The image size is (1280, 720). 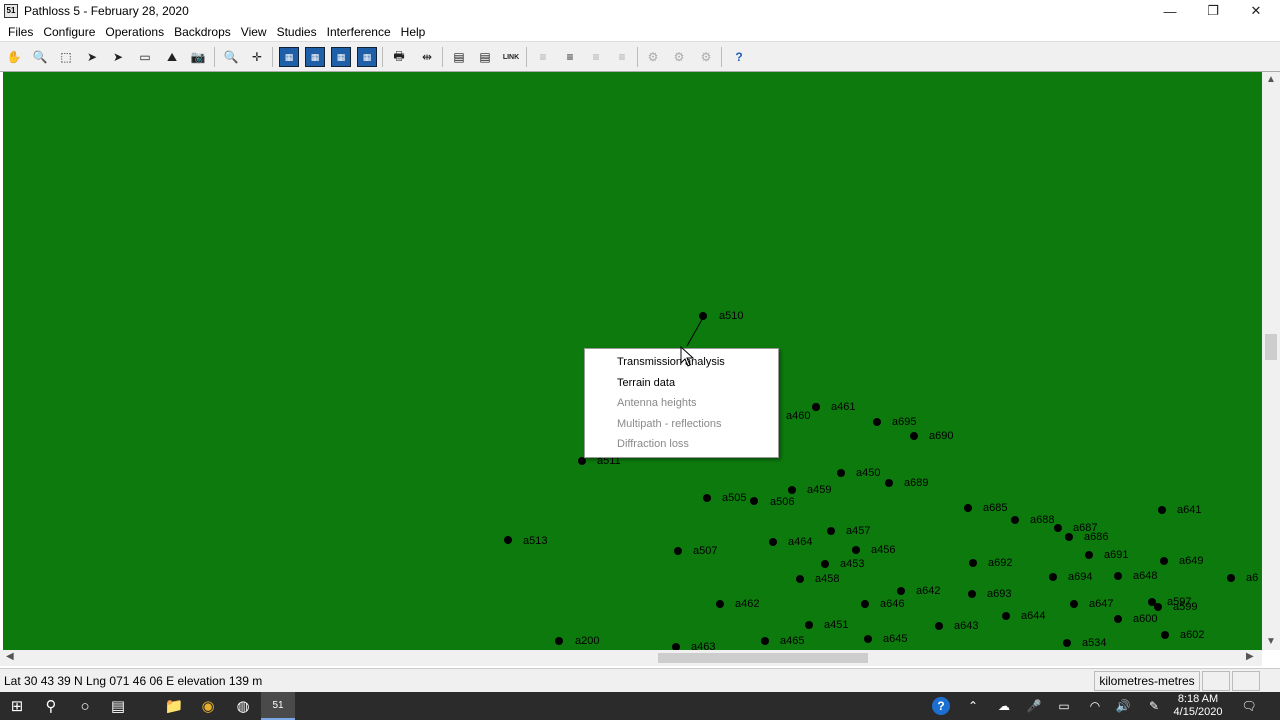 I want to click on site-marker-a453, so click(x=825, y=564).